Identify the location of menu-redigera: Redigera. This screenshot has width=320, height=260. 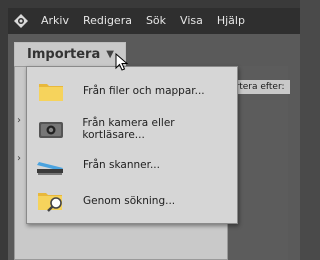
(107, 21).